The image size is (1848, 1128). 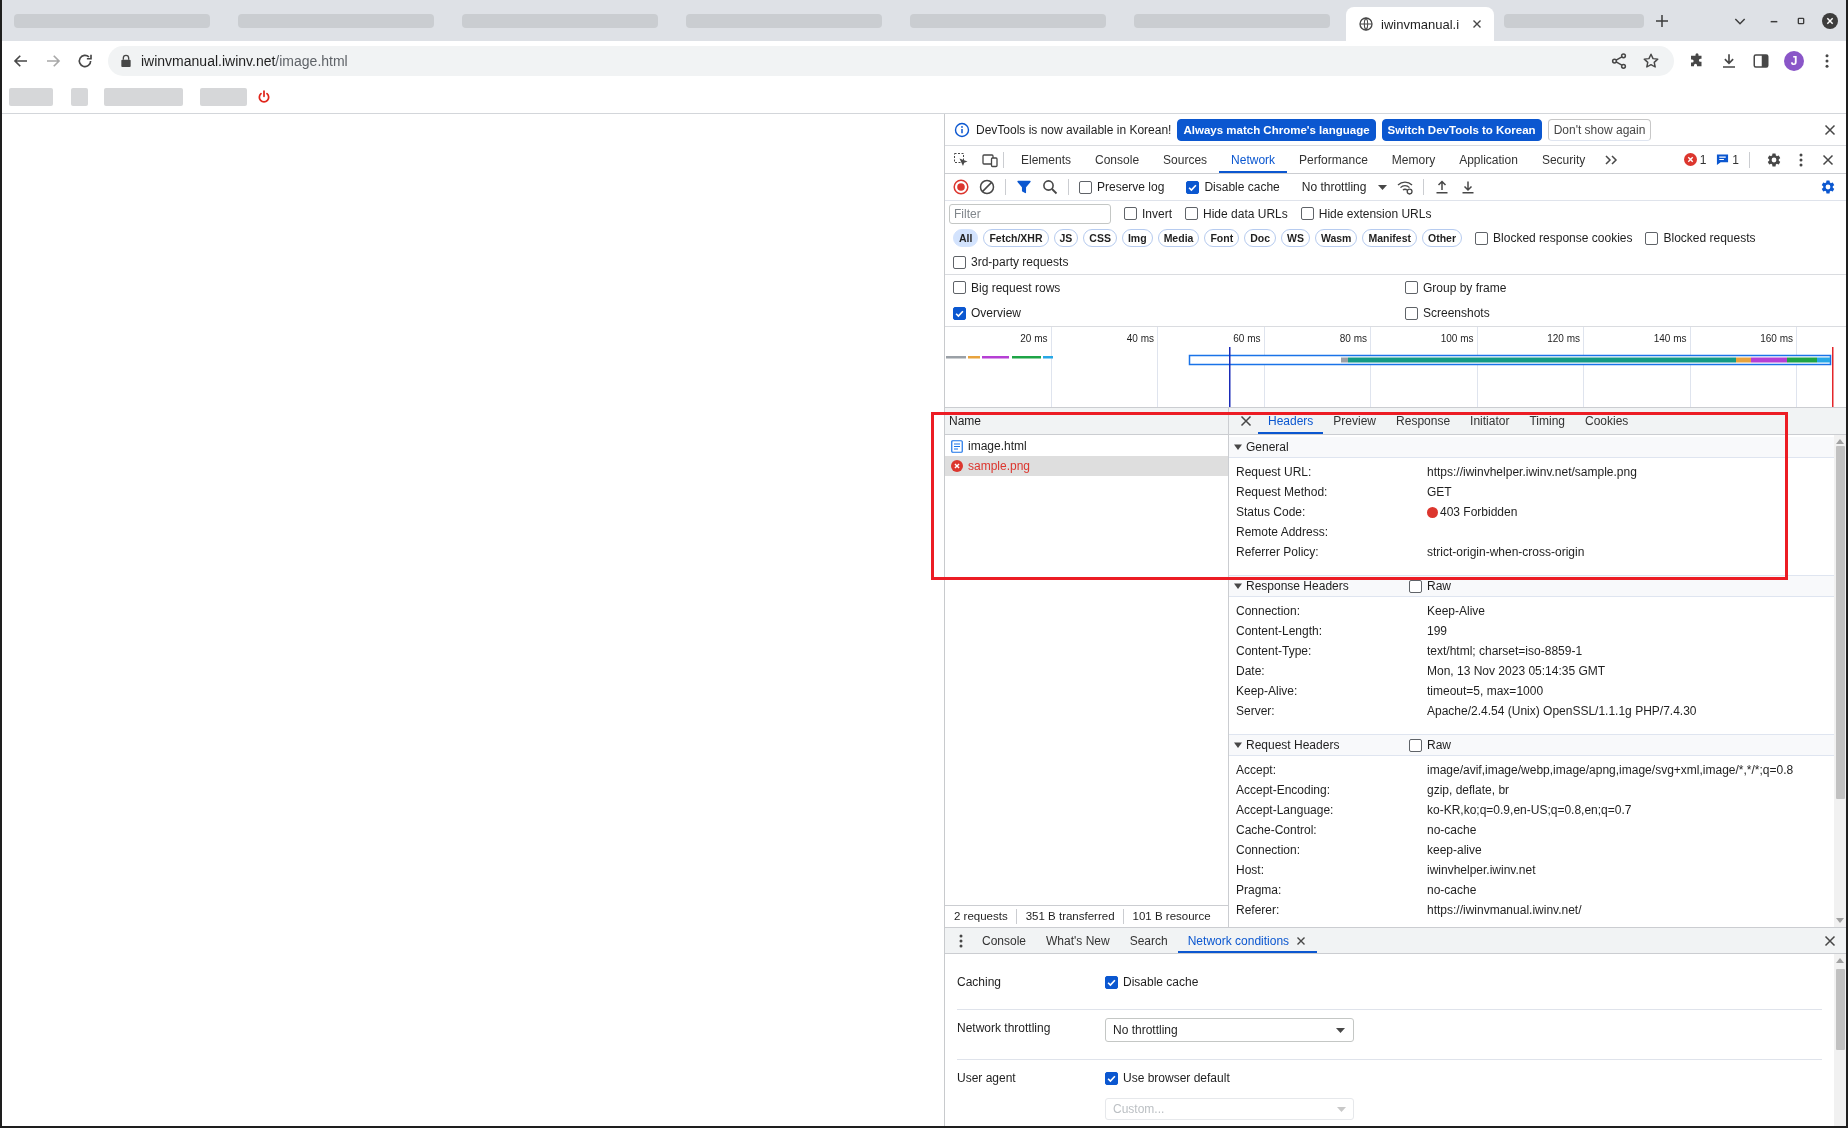 What do you see at coordinates (1405, 187) in the screenshot?
I see `network-conditions-icon` at bounding box center [1405, 187].